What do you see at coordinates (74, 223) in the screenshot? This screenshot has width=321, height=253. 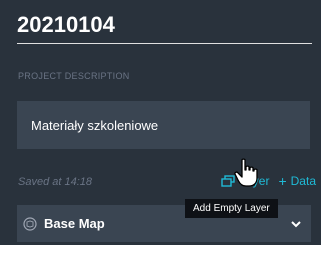 I see `base-map-label: Base Map` at bounding box center [74, 223].